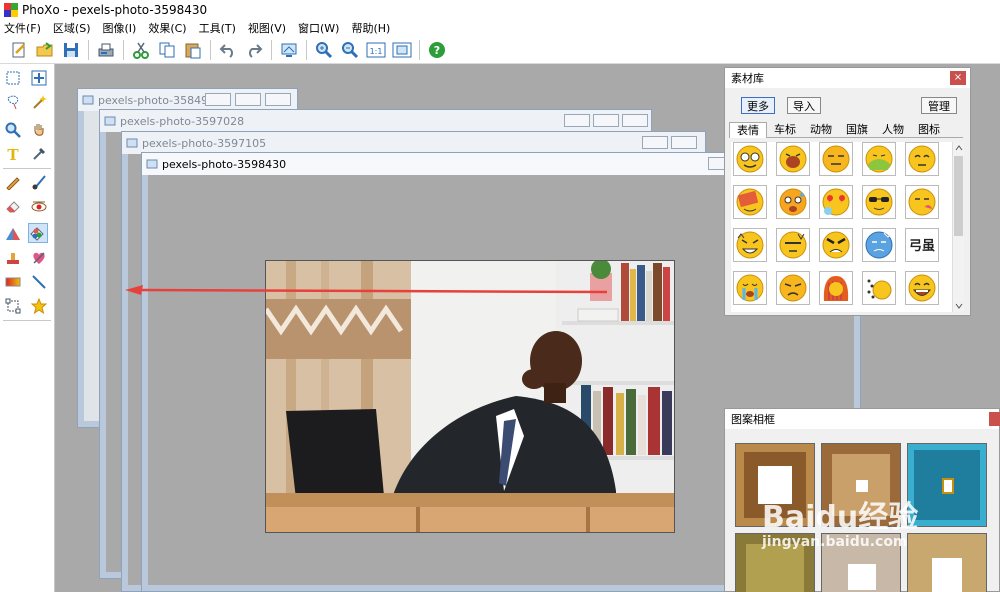 This screenshot has width=1000, height=592. I want to click on save-icon, so click(71, 50).